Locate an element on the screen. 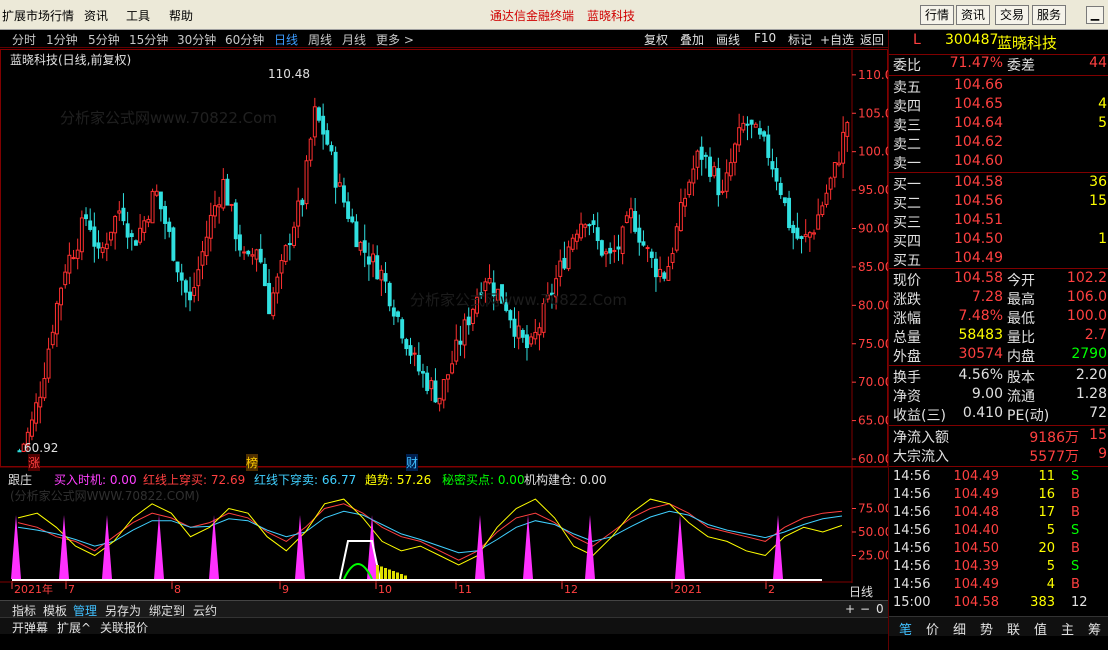 The width and height of the screenshot is (1108, 650). quote-button: 行情 is located at coordinates (937, 15).